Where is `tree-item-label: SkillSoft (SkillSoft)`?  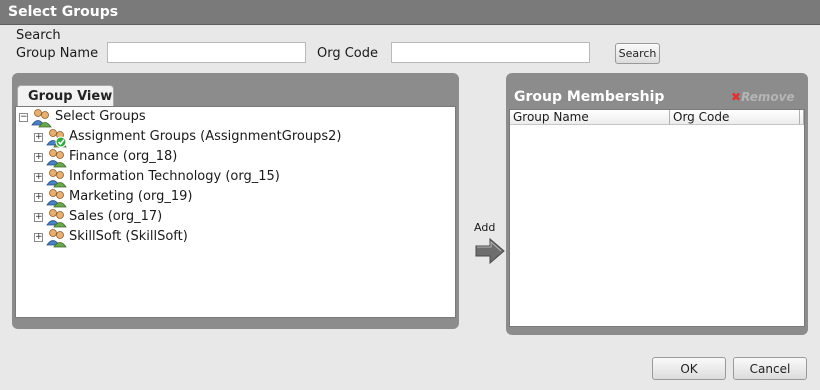 tree-item-label: SkillSoft (SkillSoft) is located at coordinates (128, 236).